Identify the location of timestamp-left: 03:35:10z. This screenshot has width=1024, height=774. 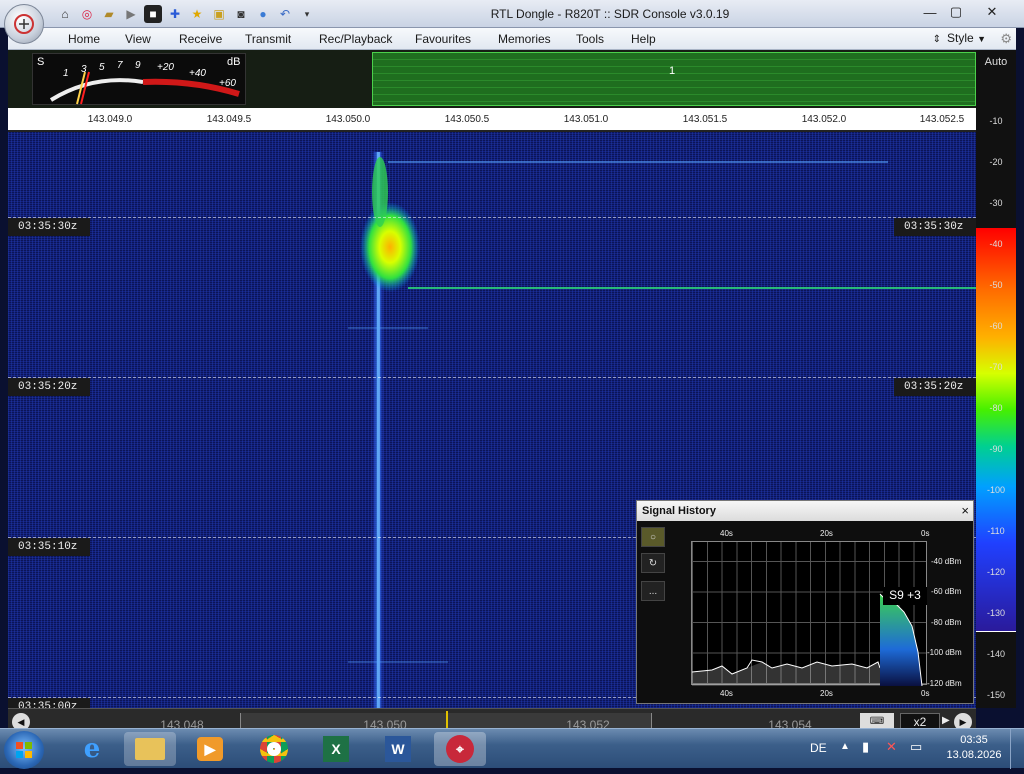
(49, 547).